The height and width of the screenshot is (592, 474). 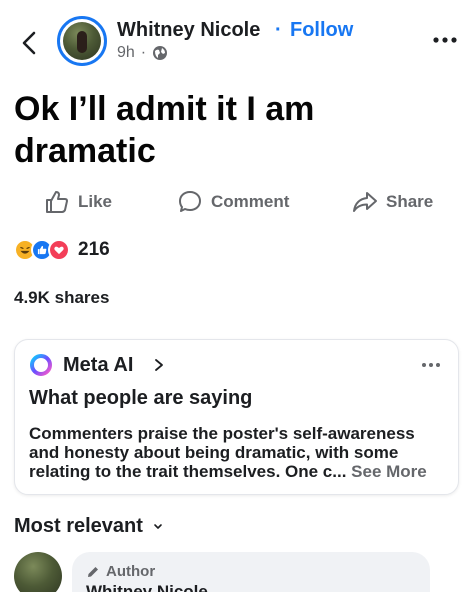 What do you see at coordinates (59, 250) in the screenshot?
I see `love-reaction-icon` at bounding box center [59, 250].